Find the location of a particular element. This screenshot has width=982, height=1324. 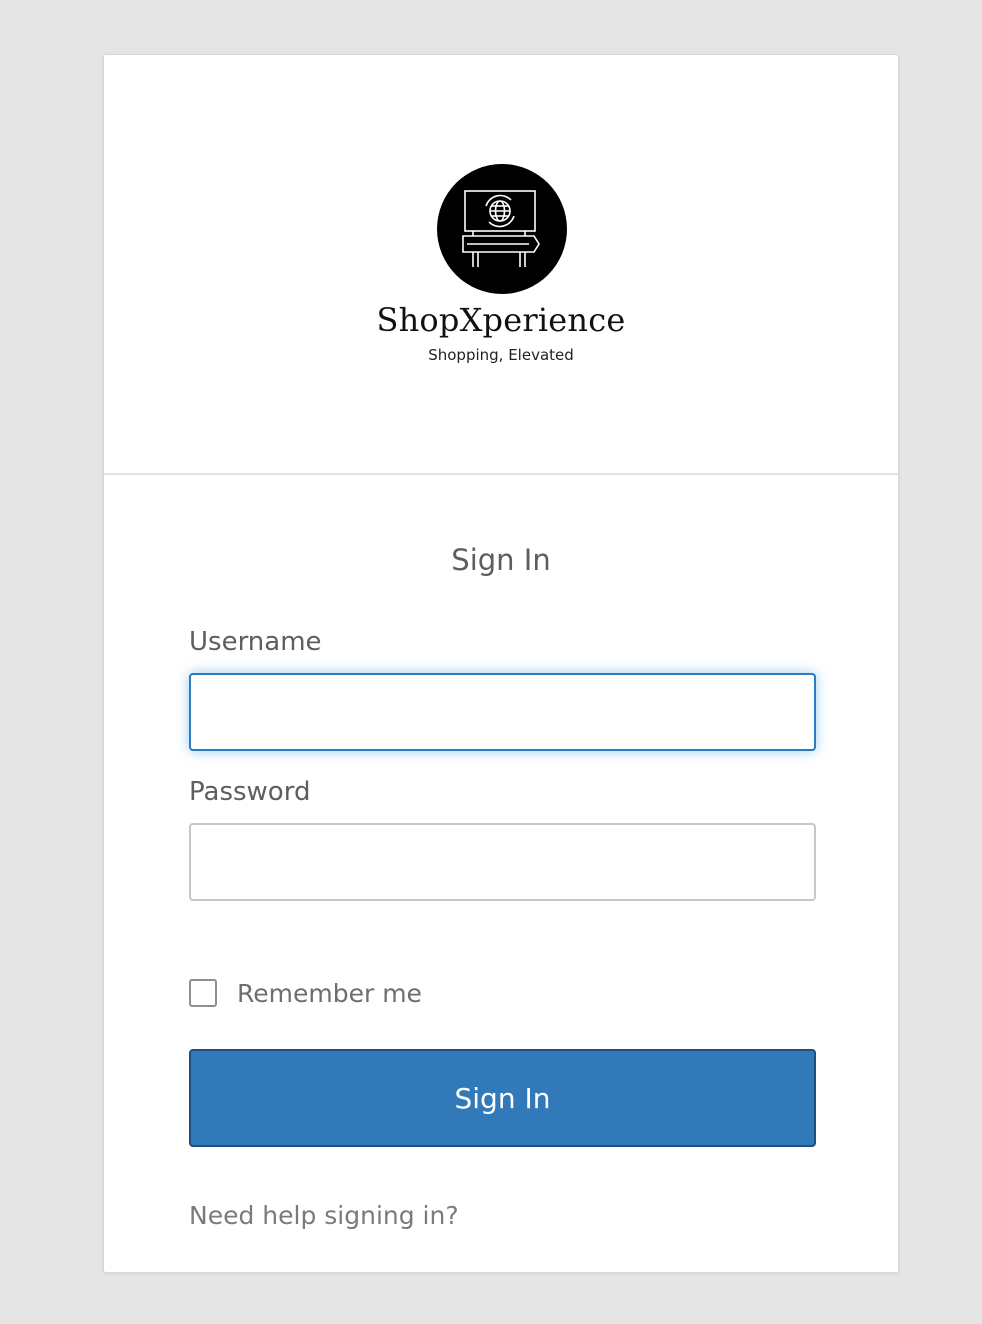

remember-me-label: Remember me is located at coordinates (329, 993).